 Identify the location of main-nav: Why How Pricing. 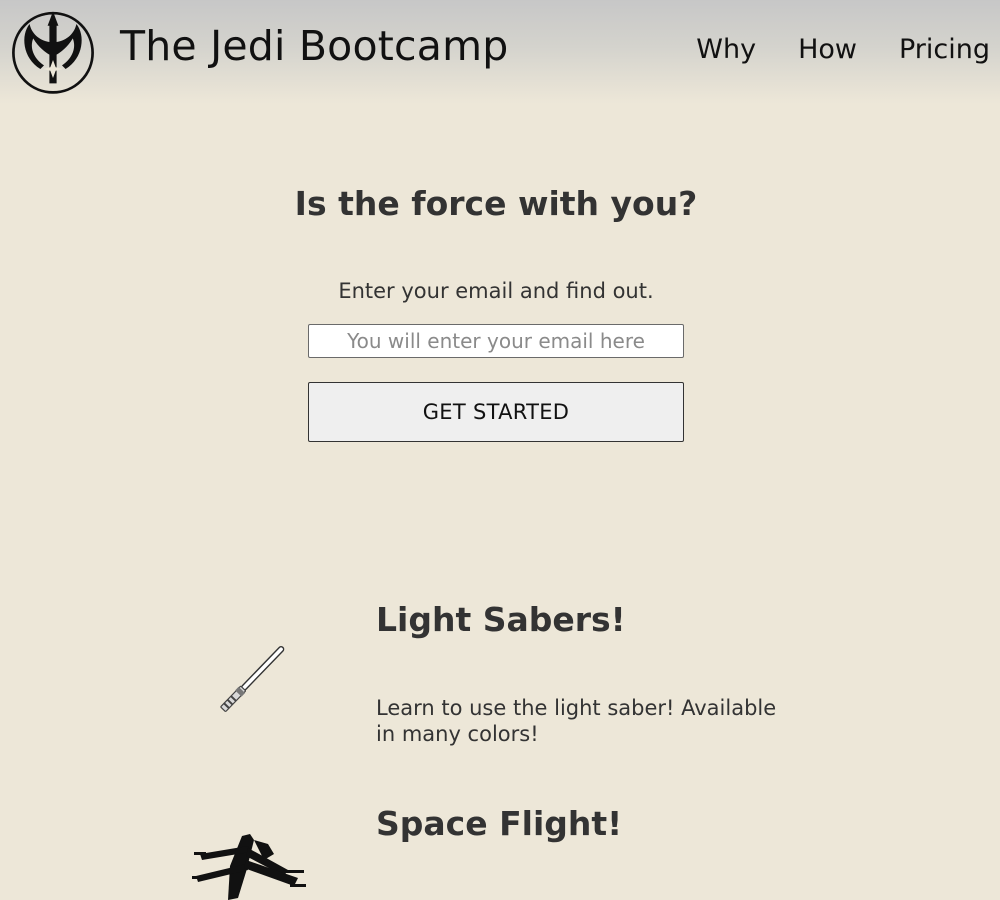
(822, 49).